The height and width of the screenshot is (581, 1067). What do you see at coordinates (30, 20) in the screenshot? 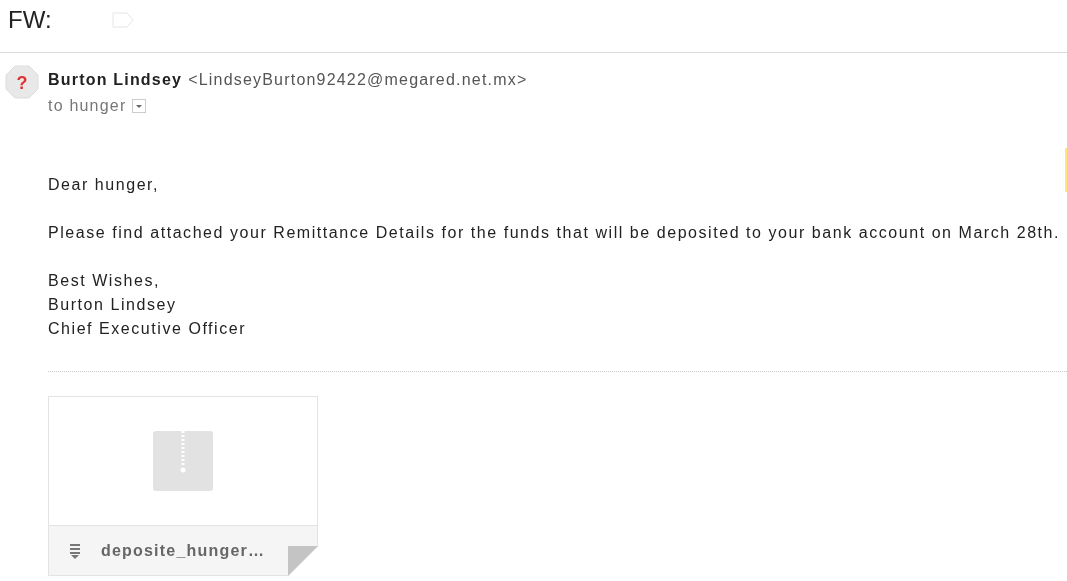
I see `email-subject: FW:` at bounding box center [30, 20].